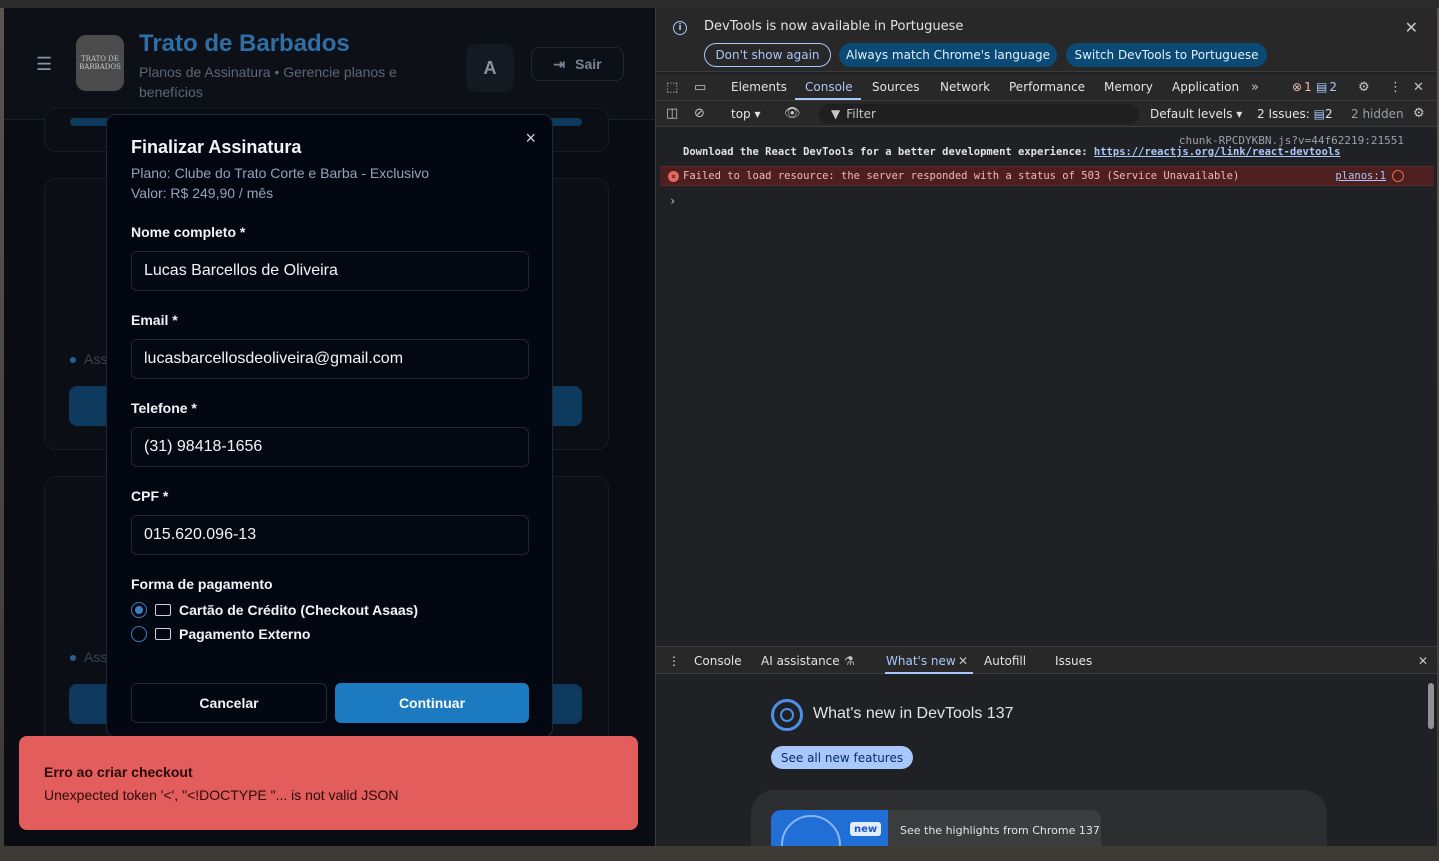  I want to click on menu-icon: ☰, so click(44, 64).